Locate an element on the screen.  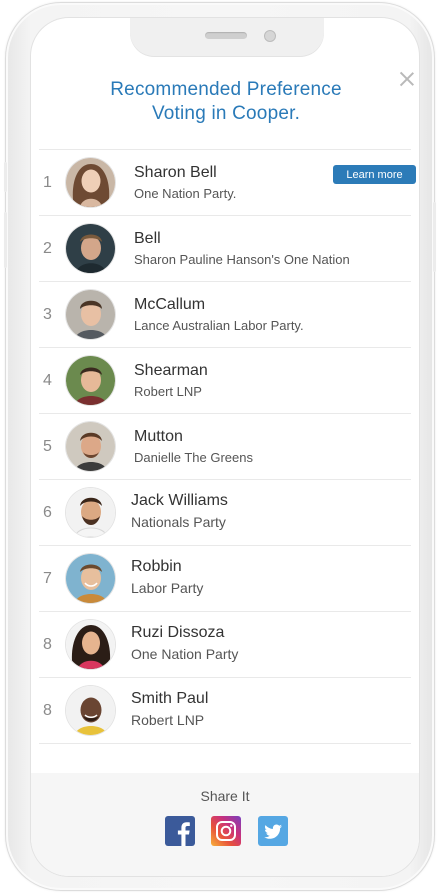
rank-number: 6 is located at coordinates (47, 512).